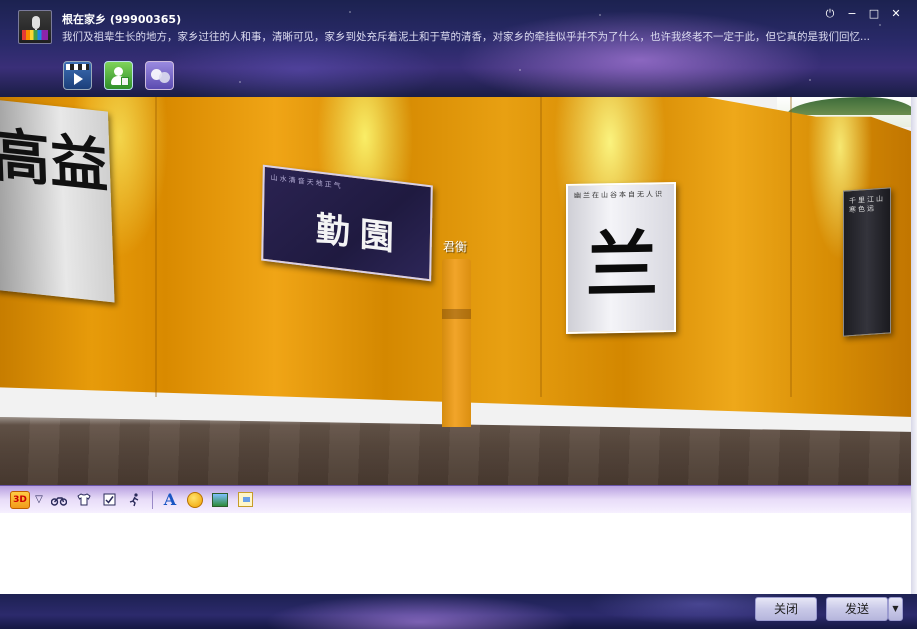  What do you see at coordinates (852, 14) in the screenshot?
I see `minimize-button: −` at bounding box center [852, 14].